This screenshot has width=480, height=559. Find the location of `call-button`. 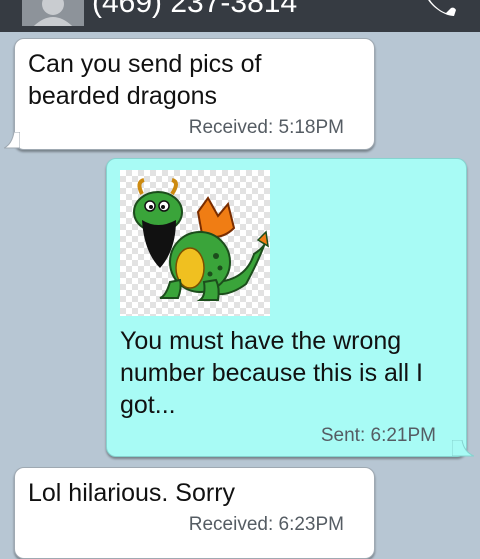

call-button is located at coordinates (440, 12).